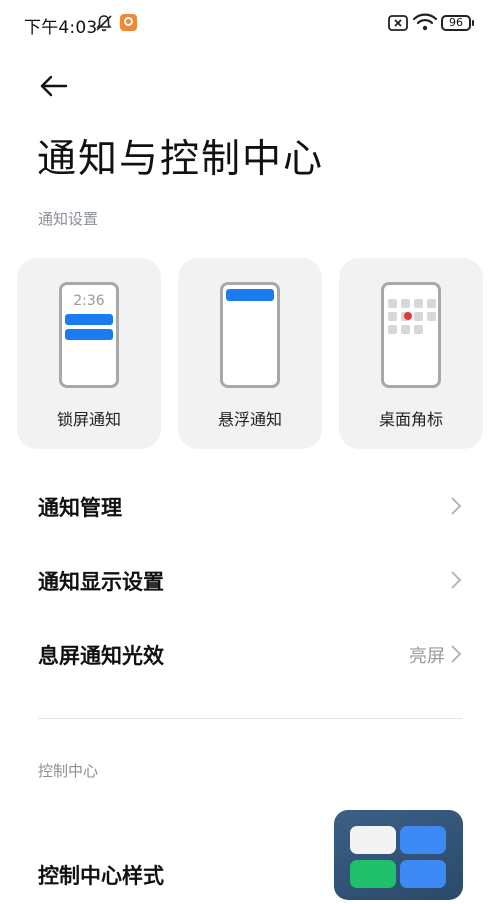 Image resolution: width=500 pixels, height=904 pixels. I want to click on row-label: 通知显示设置, so click(101, 582).